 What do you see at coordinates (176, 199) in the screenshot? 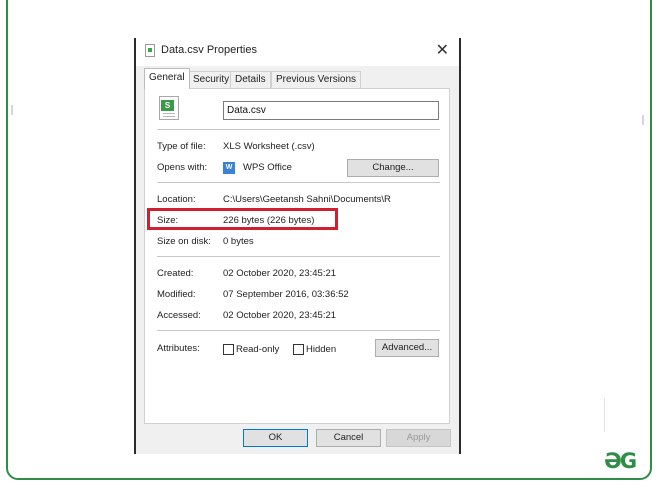
I see `location-label: Location:` at bounding box center [176, 199].